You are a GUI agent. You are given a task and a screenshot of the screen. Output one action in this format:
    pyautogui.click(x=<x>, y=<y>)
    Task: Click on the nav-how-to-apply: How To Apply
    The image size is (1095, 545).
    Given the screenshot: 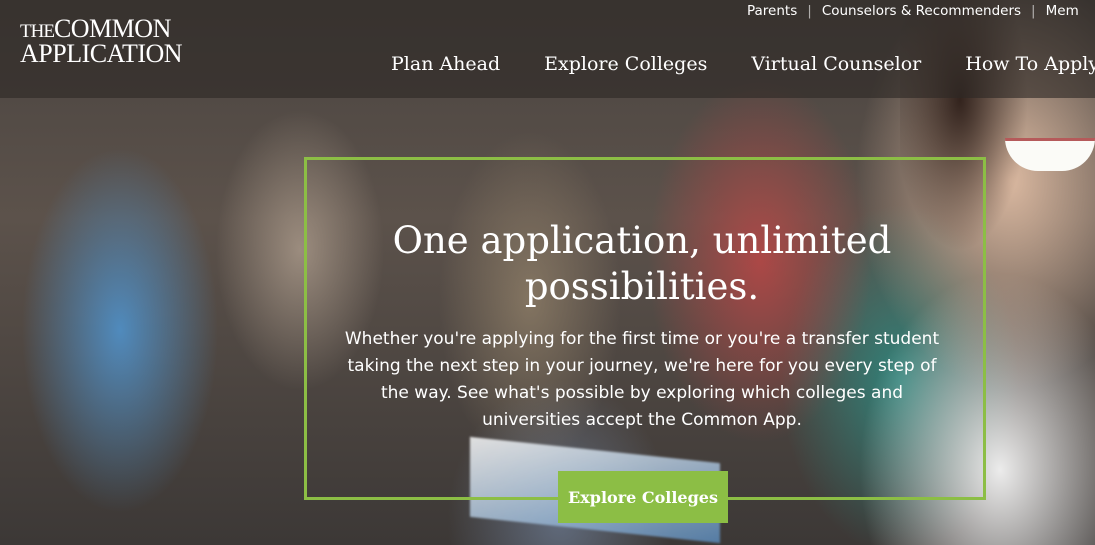 What is the action you would take?
    pyautogui.click(x=1030, y=64)
    